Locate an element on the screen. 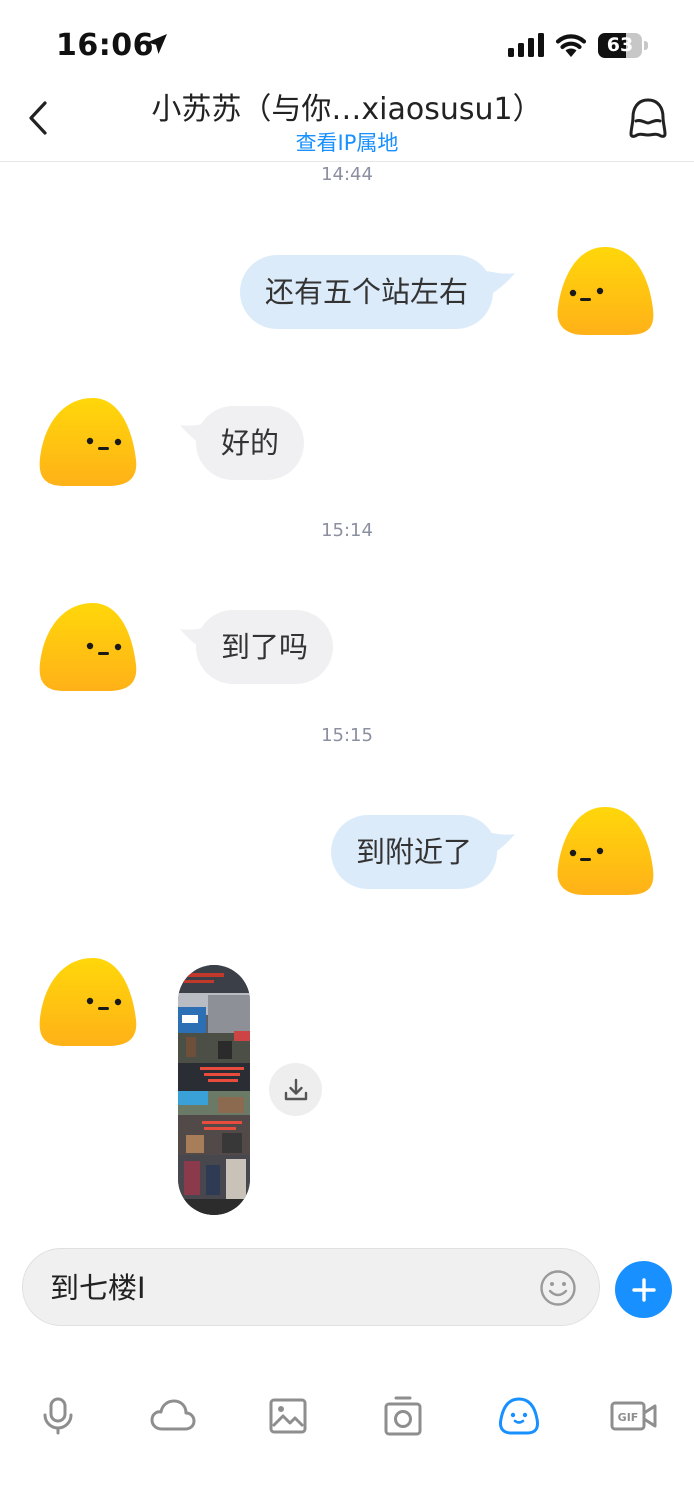 Image resolution: width=694 pixels, height=1500 pixels. message-input: 到七楼I is located at coordinates (311, 1287).